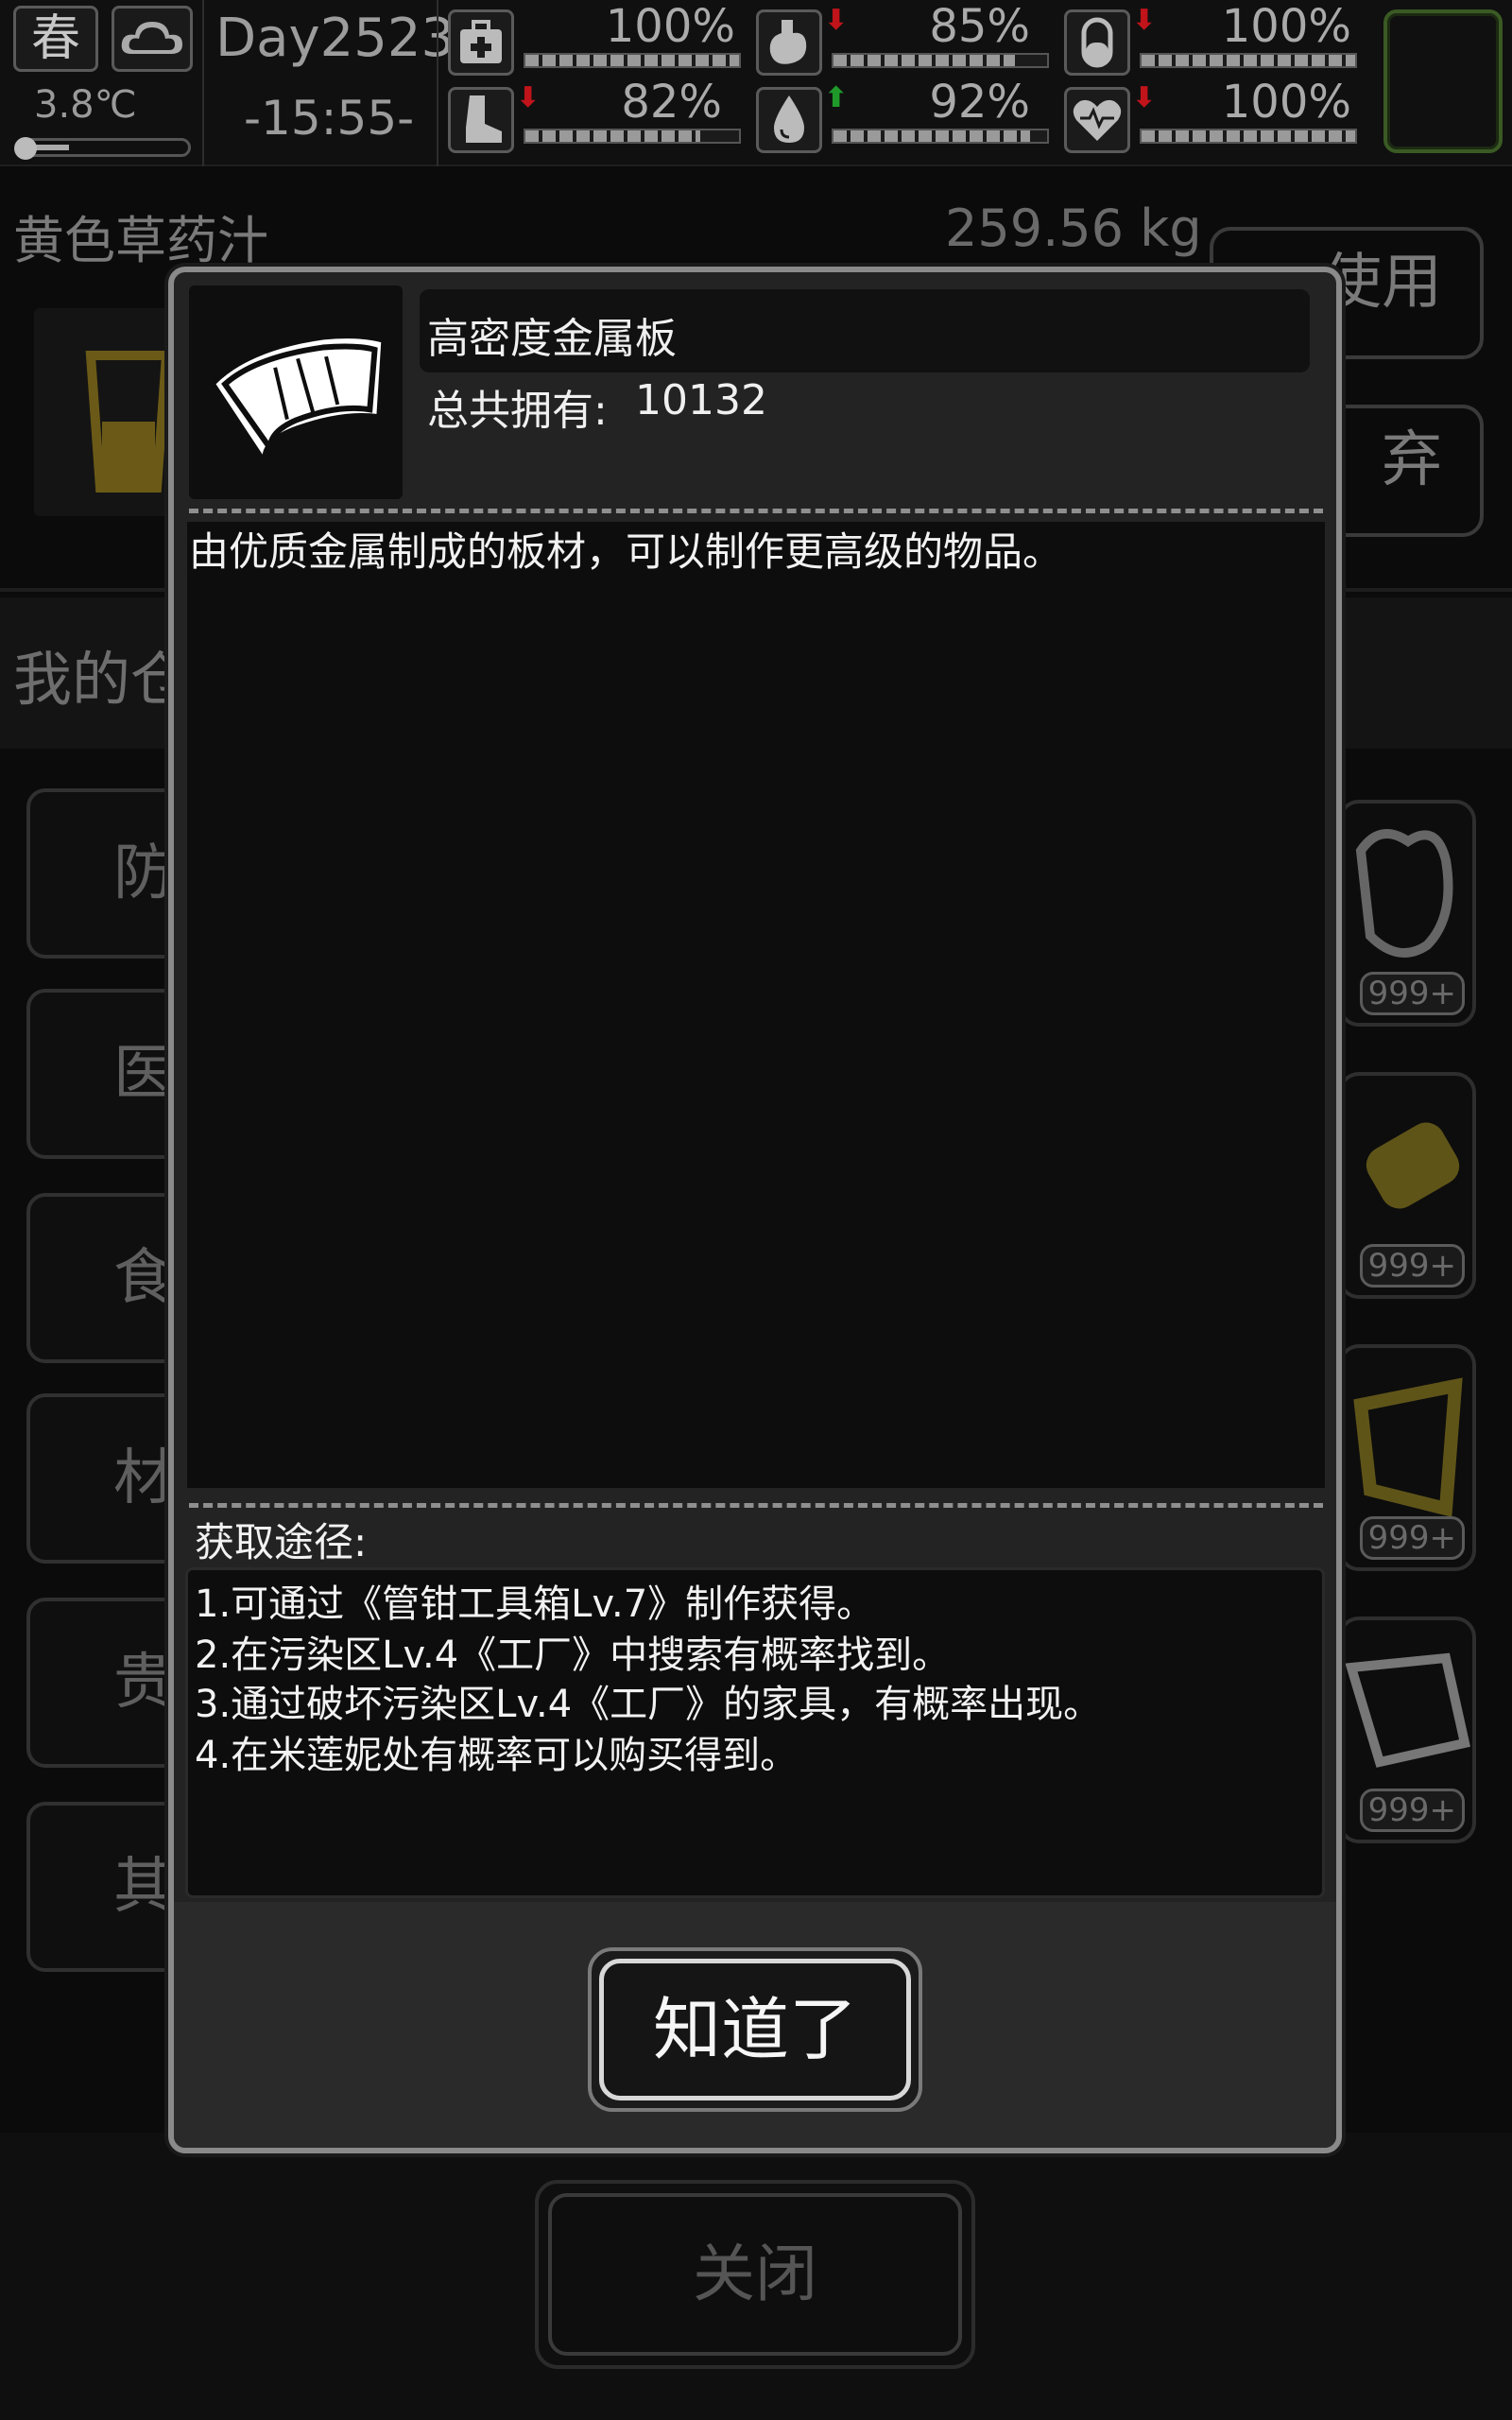 The image size is (1512, 2420). I want to click on season-badge: 春, so click(55, 39).